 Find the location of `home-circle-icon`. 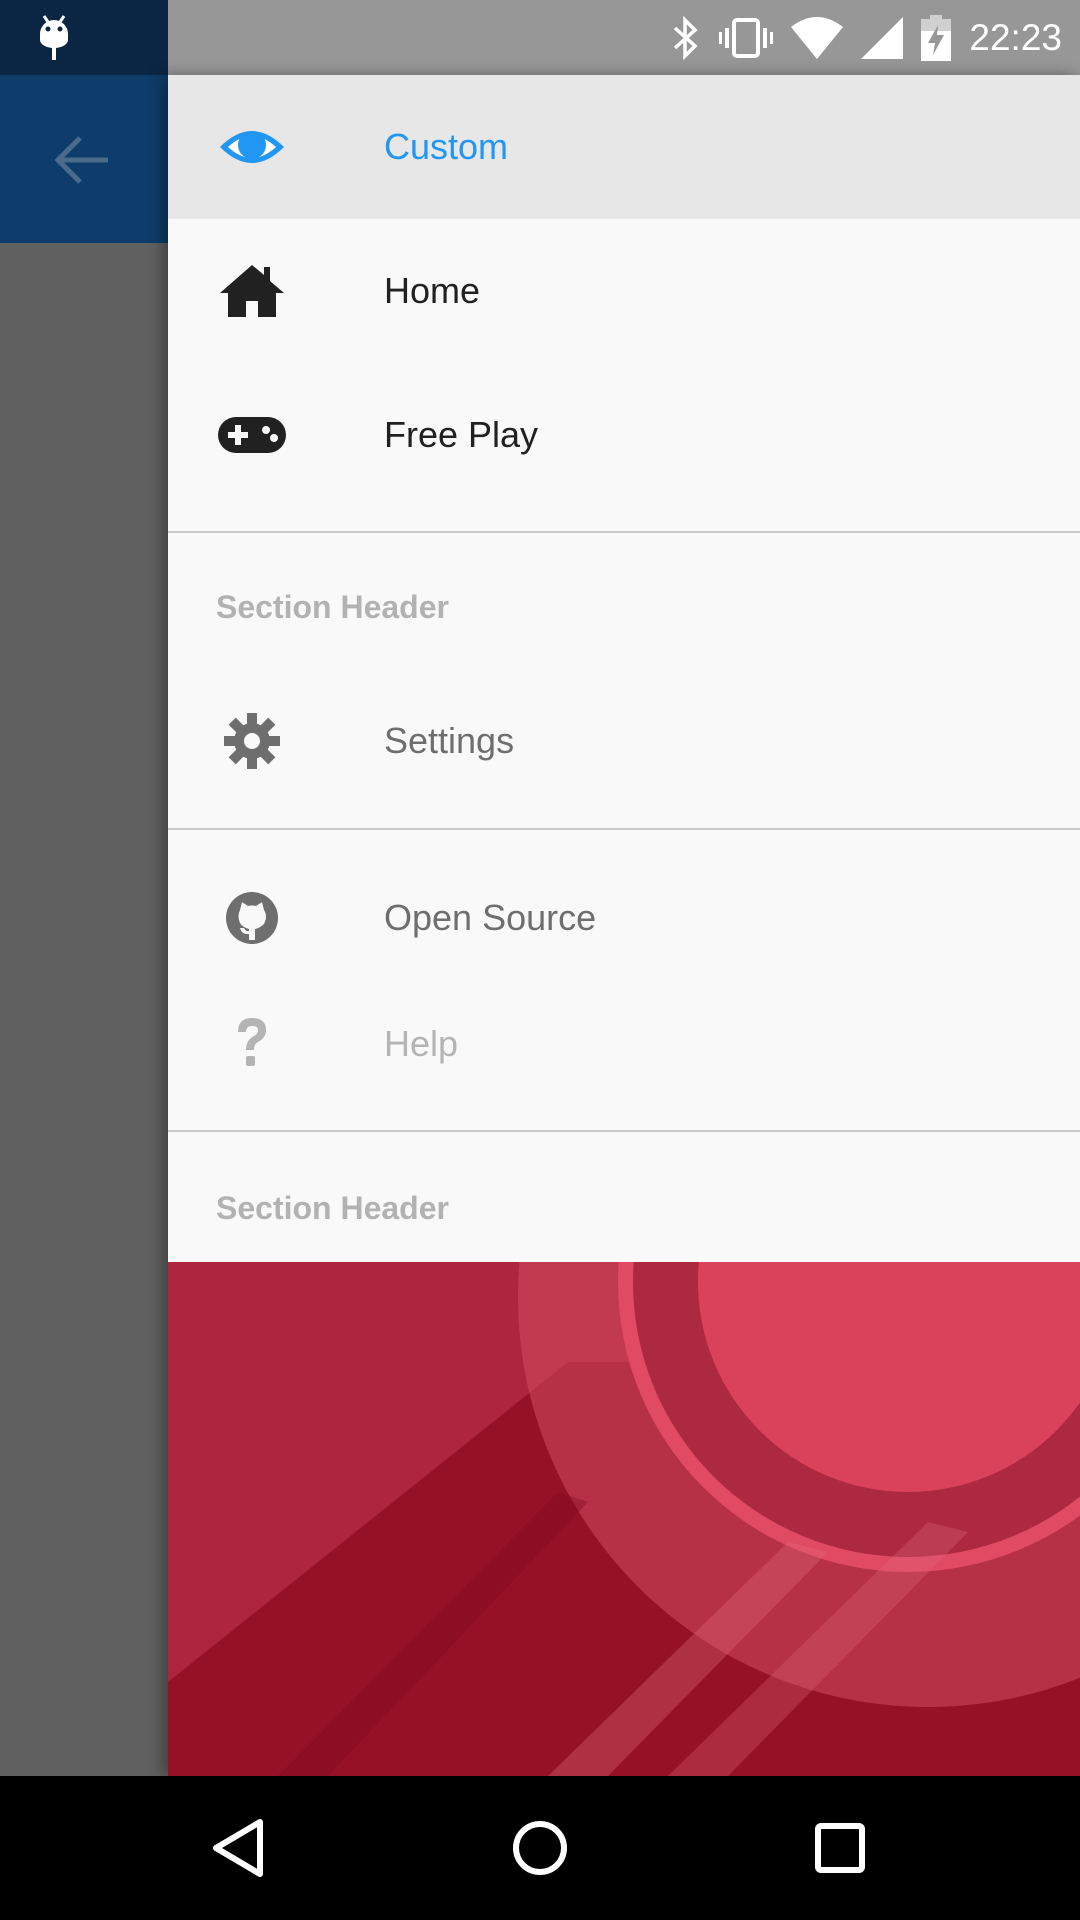

home-circle-icon is located at coordinates (540, 1848).